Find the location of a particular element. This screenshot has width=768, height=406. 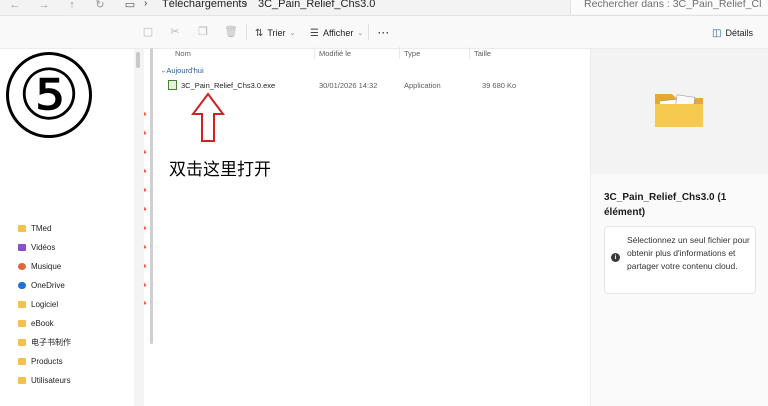

onedrive-icon is located at coordinates (22, 285).